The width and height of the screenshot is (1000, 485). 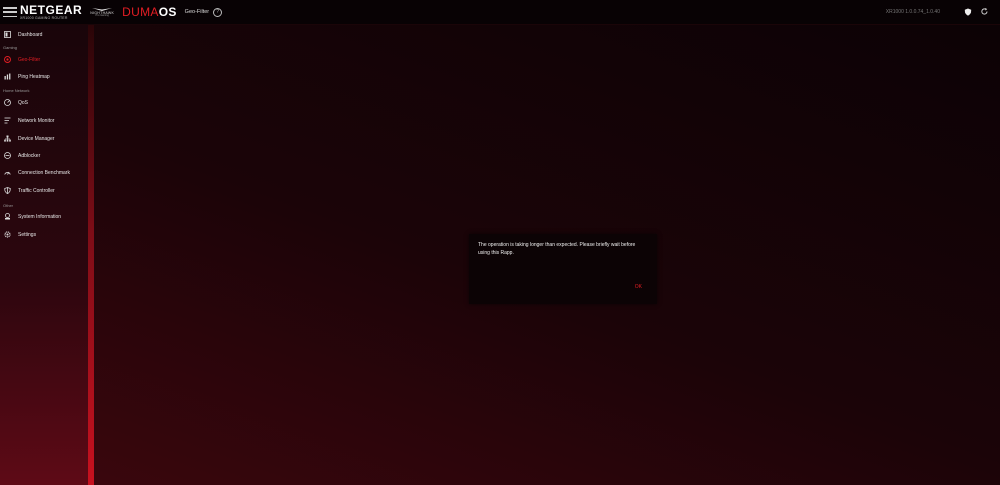 I want to click on nighthawk-logo: NIGHTHAWK Pro Gaming, so click(x=102, y=12).